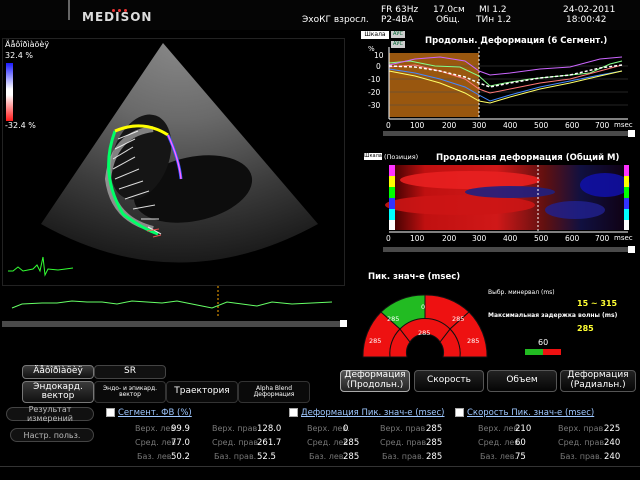  Describe the element at coordinates (510, 238) in the screenshot. I see `graph2-xtick: 400` at that location.